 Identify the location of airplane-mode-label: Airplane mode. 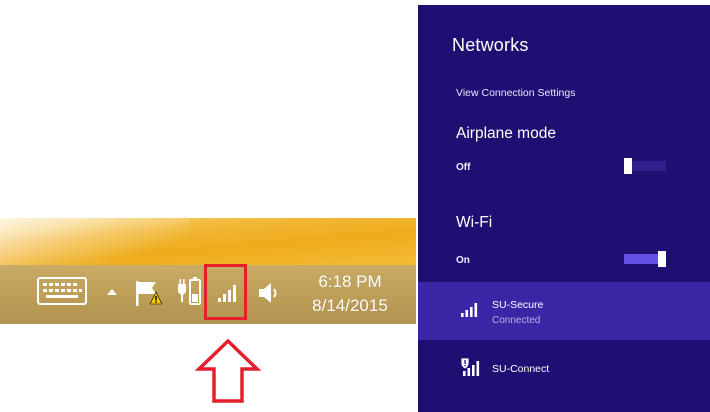
(506, 133).